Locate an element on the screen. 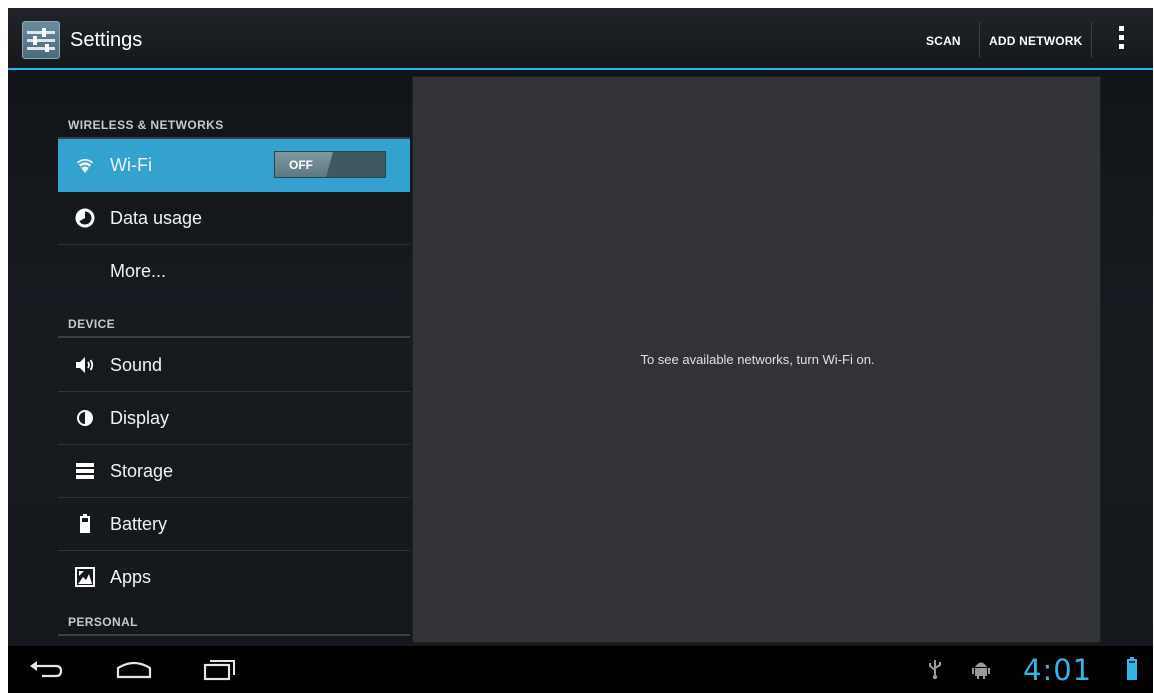  settings-item-apps: Apps is located at coordinates (234, 577).